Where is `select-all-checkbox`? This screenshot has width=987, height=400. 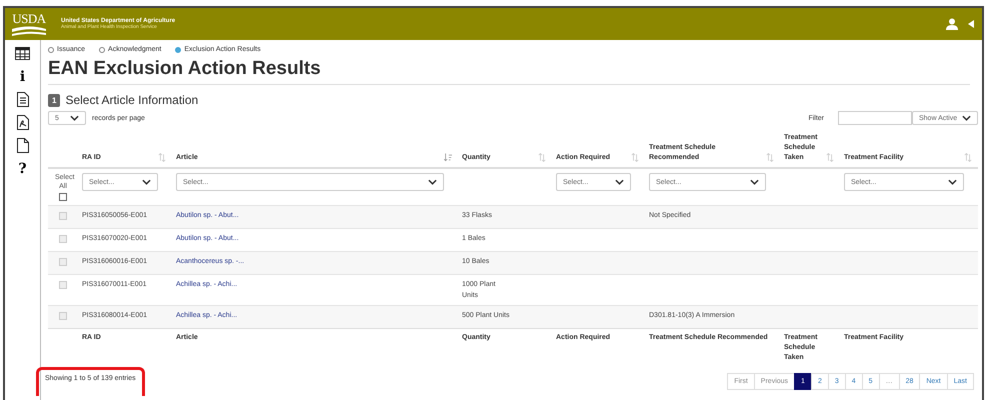
select-all-checkbox is located at coordinates (63, 197).